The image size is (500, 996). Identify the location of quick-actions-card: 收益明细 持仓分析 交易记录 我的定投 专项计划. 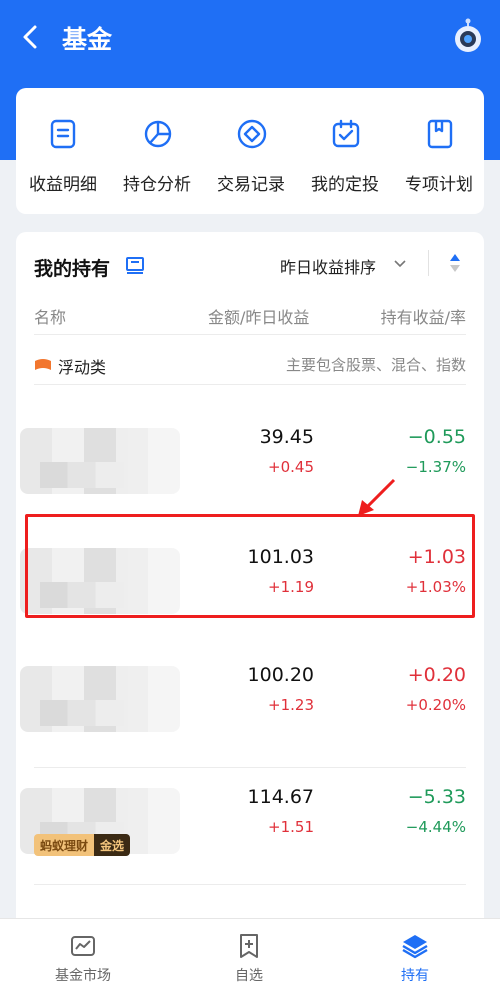
(250, 151).